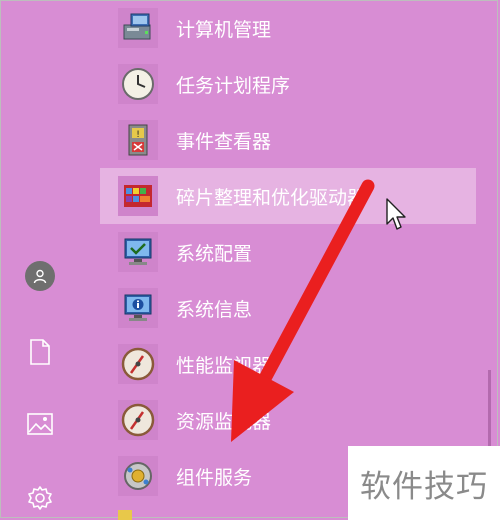 Image resolution: width=500 pixels, height=520 pixels. I want to click on red-annotation-arrow, so click(303, 310).